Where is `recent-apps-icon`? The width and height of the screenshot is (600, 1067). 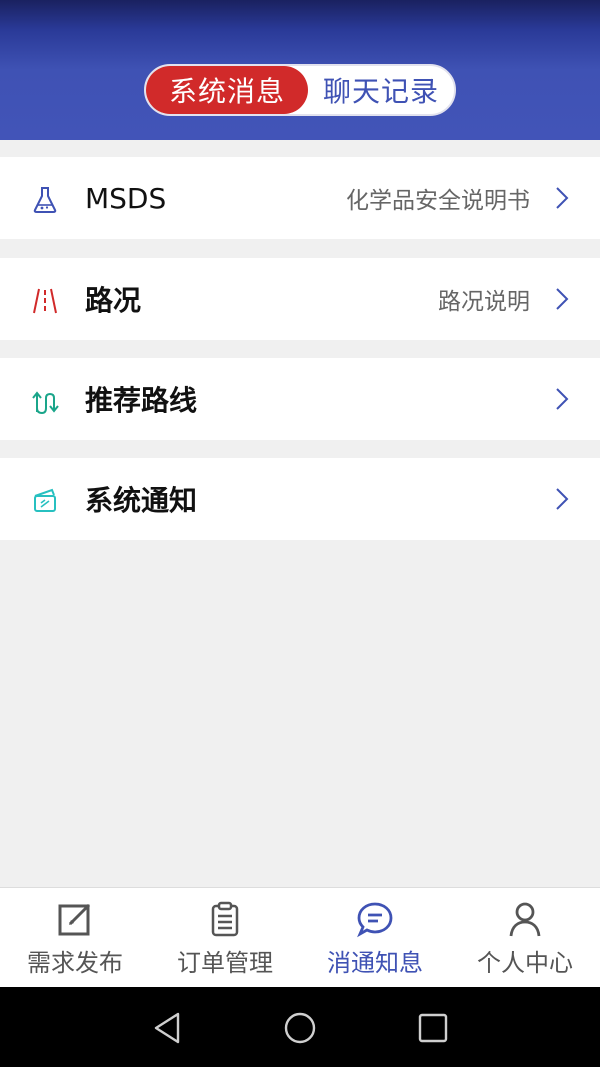 recent-apps-icon is located at coordinates (433, 1028).